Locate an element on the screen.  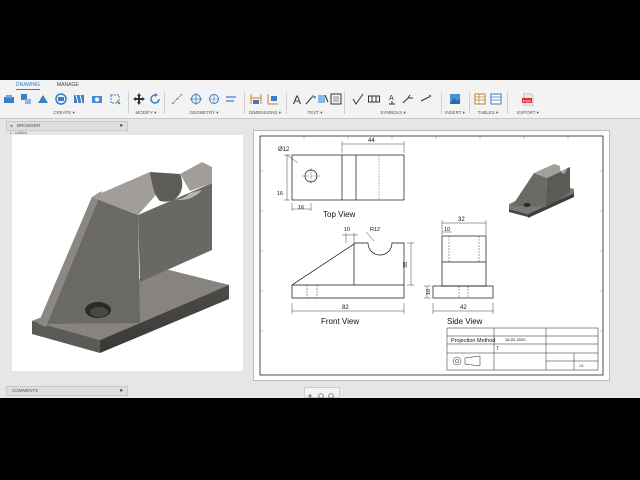
export-group: PDF EXPORT ▾ is located at coordinates (528, 104).